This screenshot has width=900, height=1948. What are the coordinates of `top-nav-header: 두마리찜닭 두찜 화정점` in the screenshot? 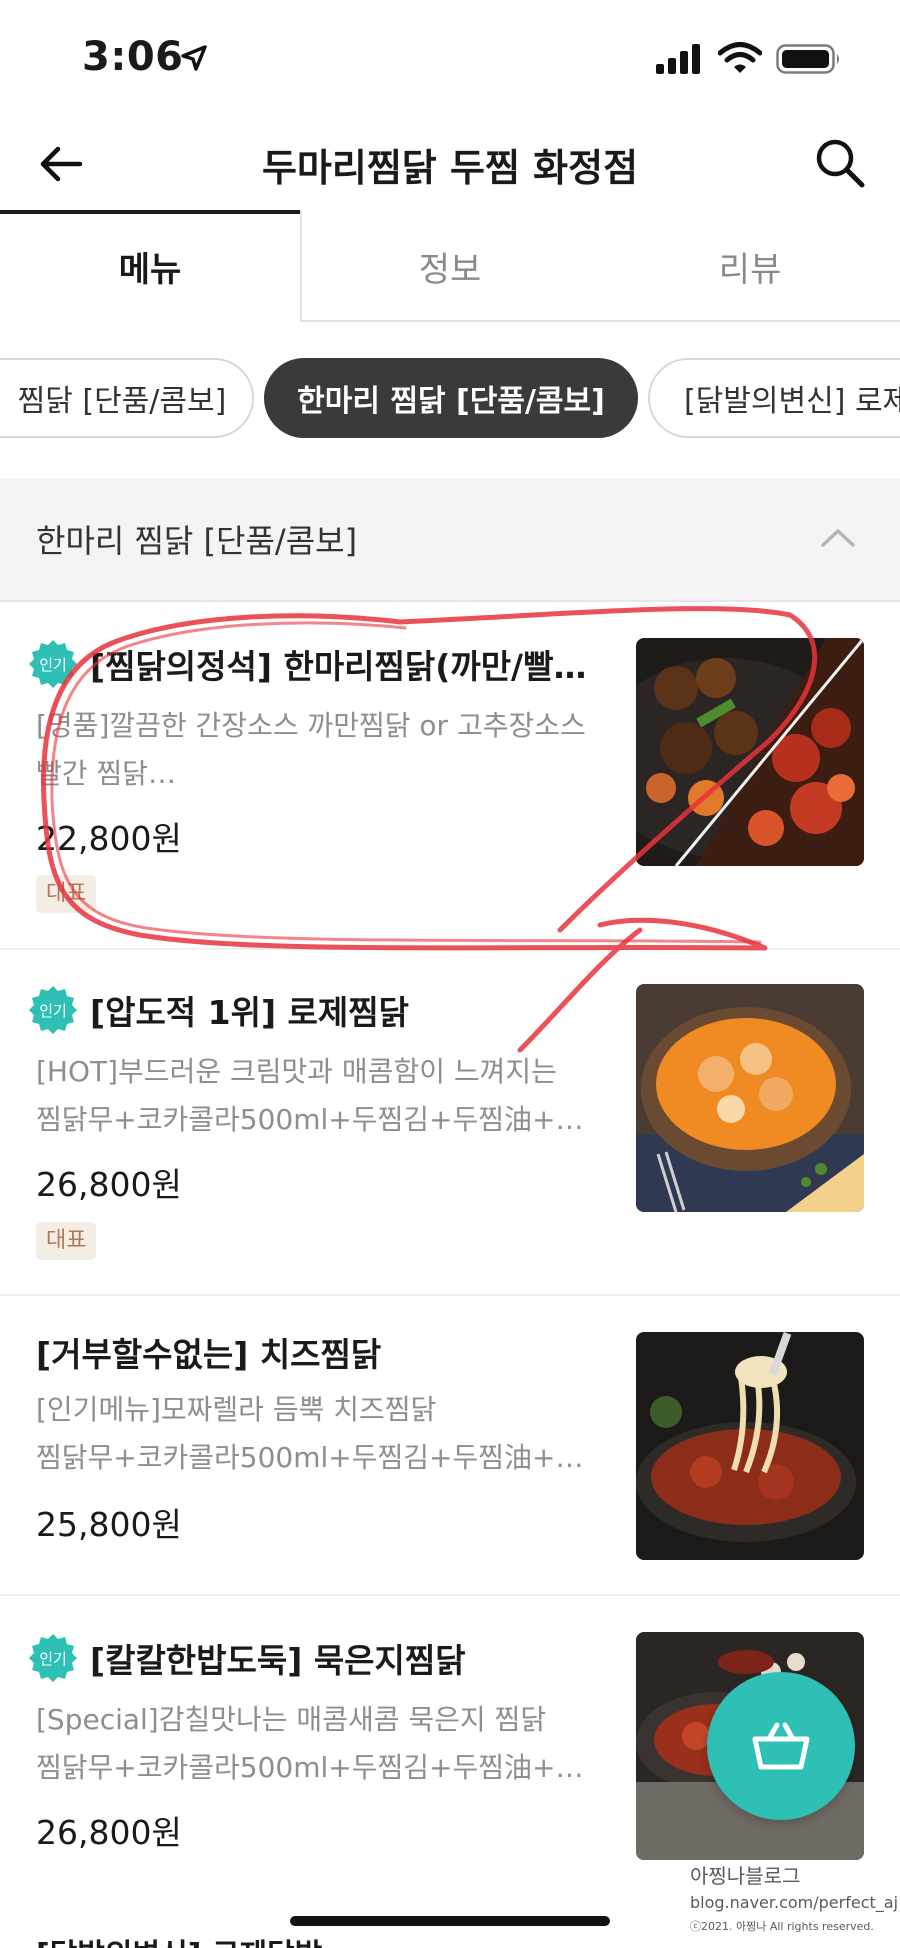 It's located at (450, 165).